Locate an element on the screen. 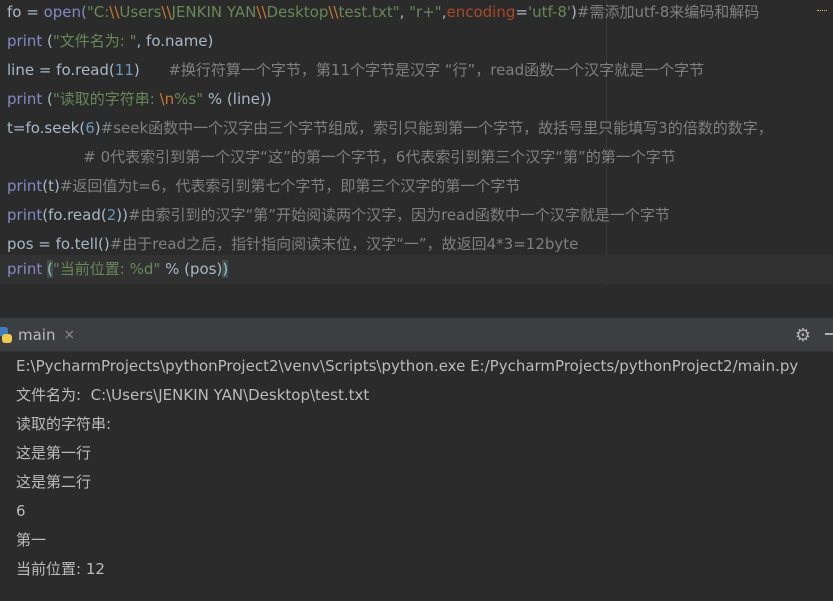 This screenshot has width=833, height=601. code-comment: #由于read之后，指针指向阅读末位，汉字“一”，故返回4*3=12byte is located at coordinates (344, 244).